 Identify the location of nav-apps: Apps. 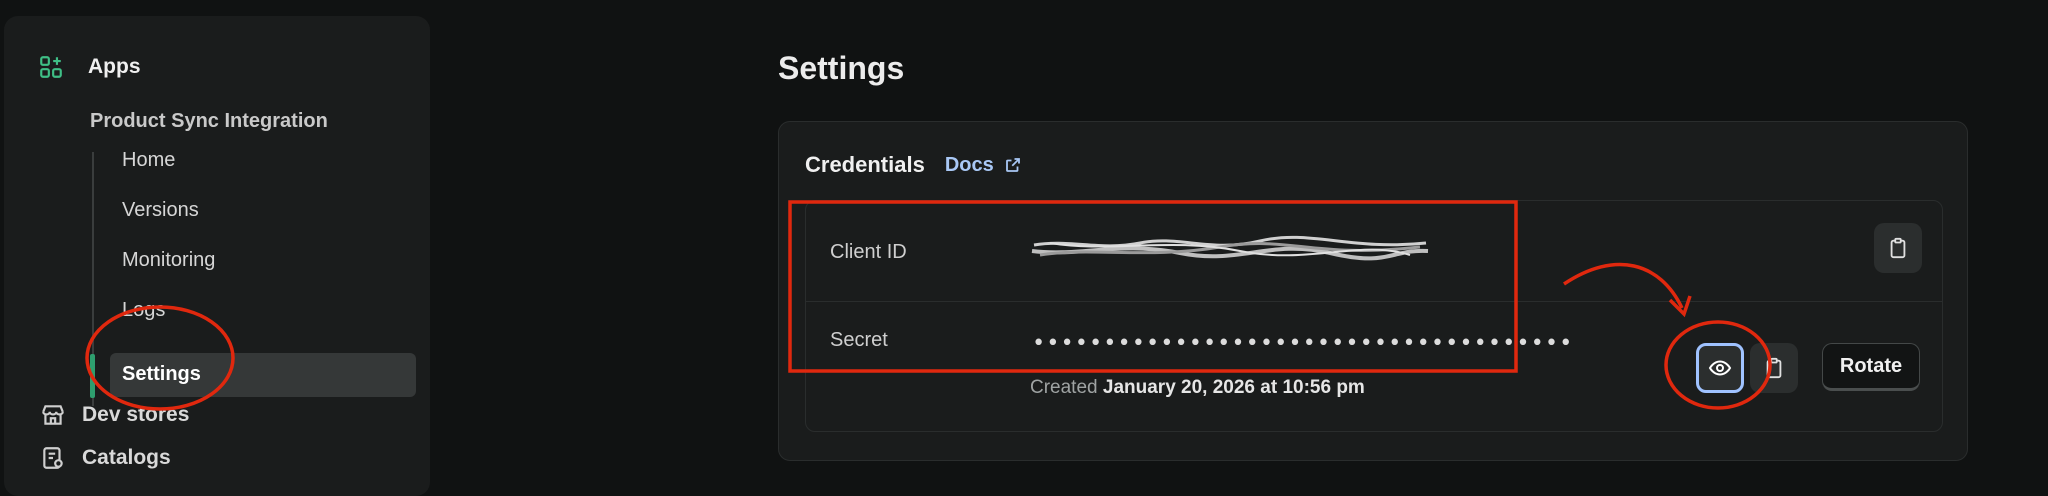
(89, 67).